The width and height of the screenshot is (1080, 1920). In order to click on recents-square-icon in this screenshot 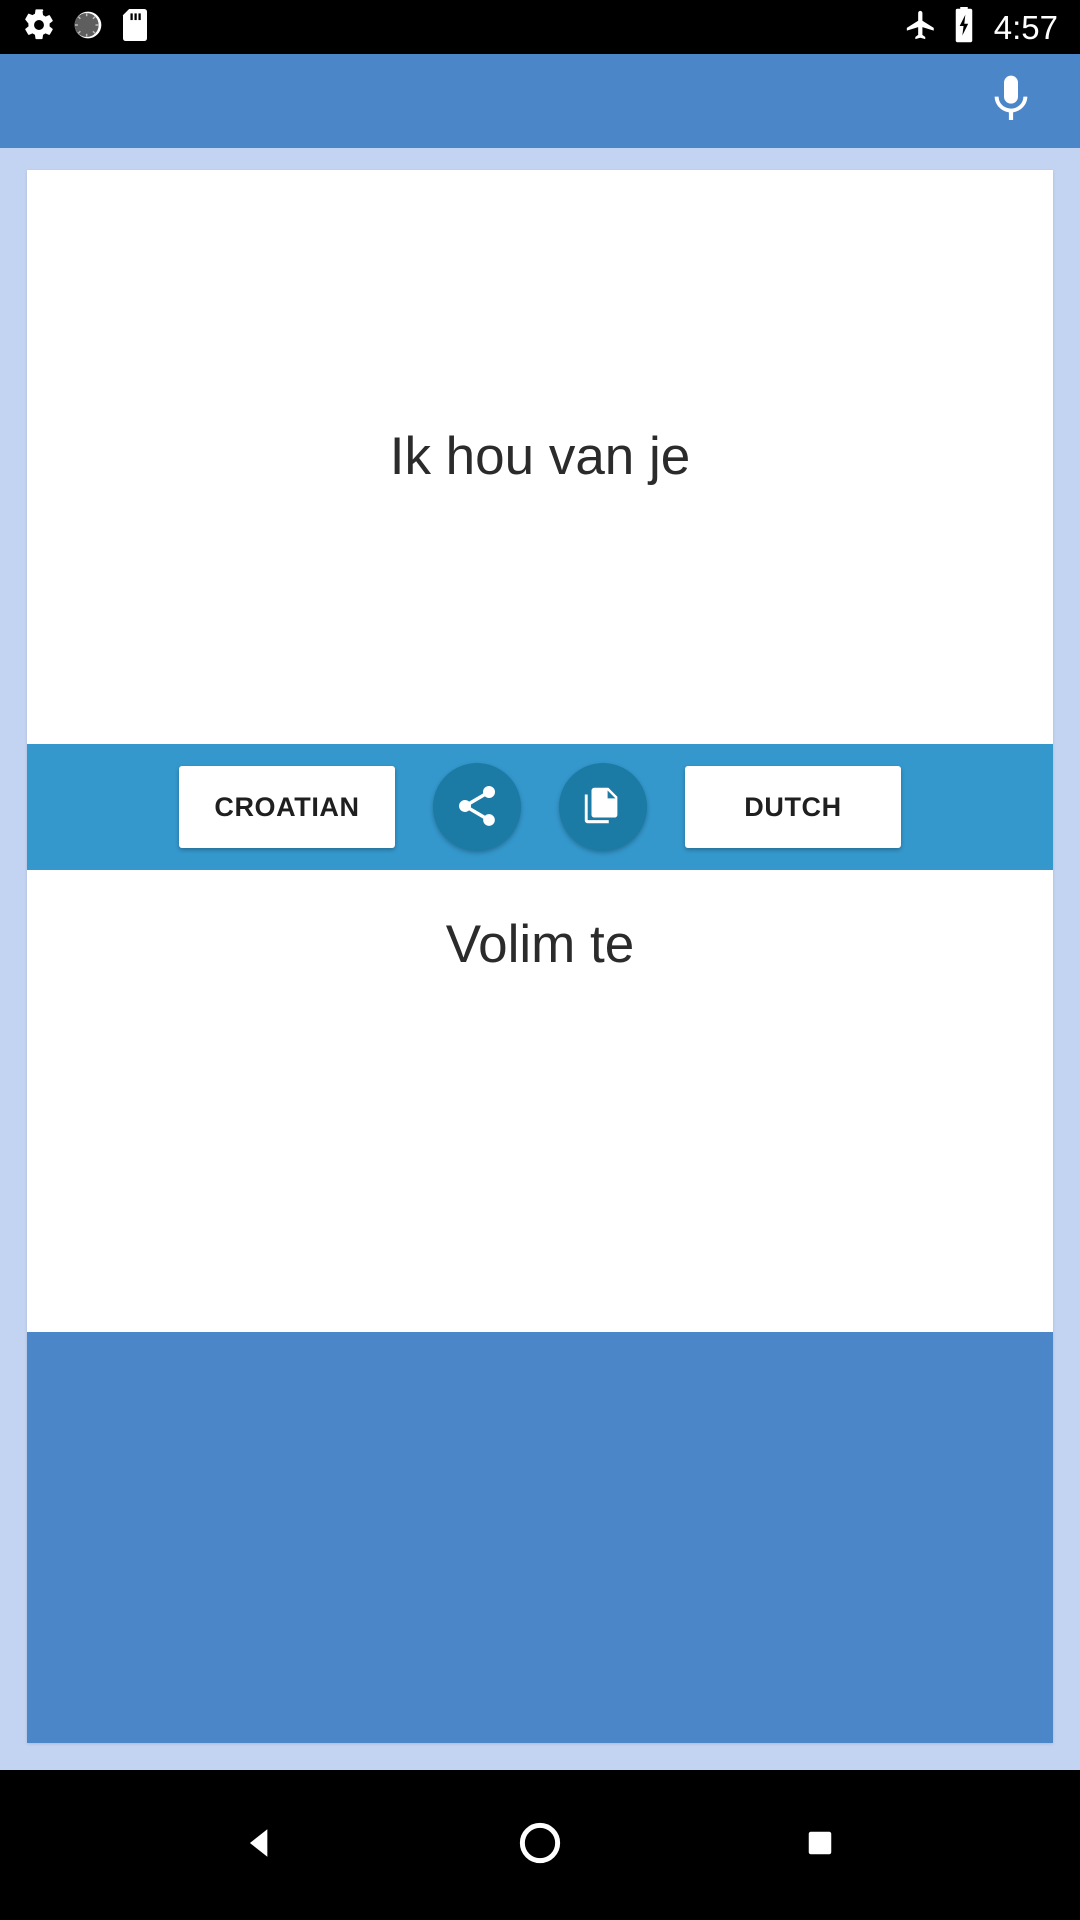, I will do `click(820, 1845)`.